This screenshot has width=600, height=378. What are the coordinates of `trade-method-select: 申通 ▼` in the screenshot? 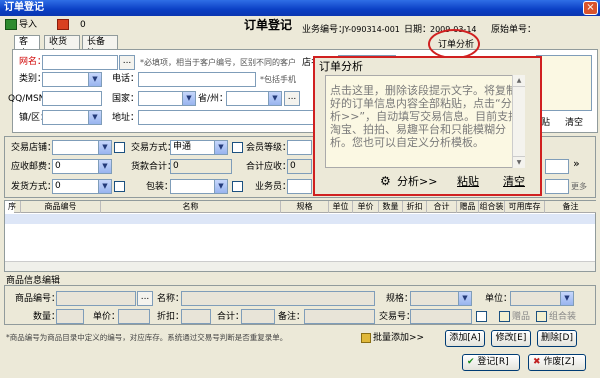 It's located at (199, 147).